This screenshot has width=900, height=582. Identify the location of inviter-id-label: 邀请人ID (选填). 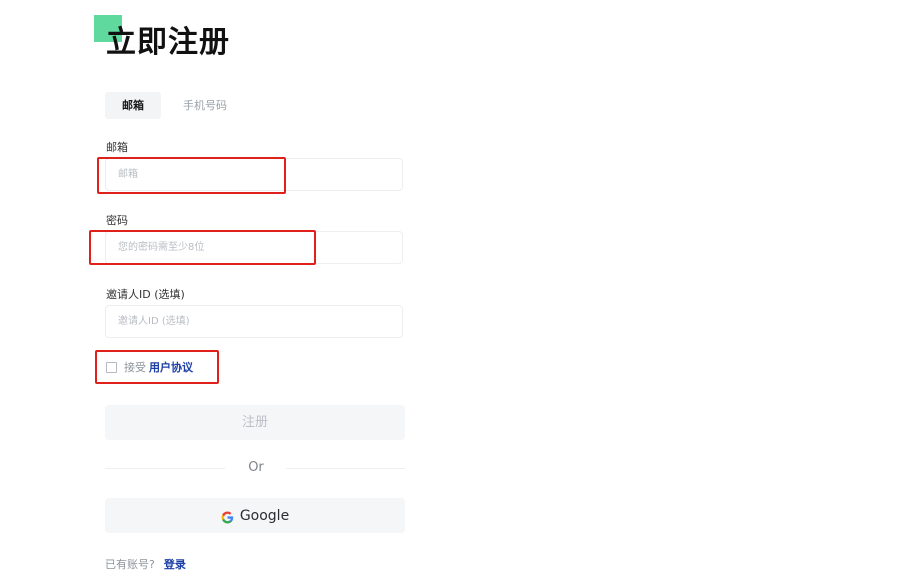
(145, 294).